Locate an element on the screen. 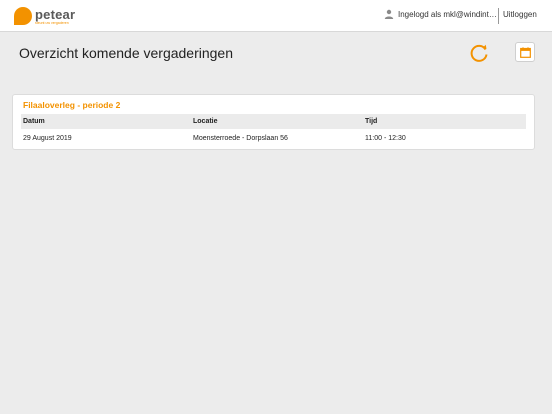 The height and width of the screenshot is (414, 552). refresh-icon is located at coordinates (479, 53).